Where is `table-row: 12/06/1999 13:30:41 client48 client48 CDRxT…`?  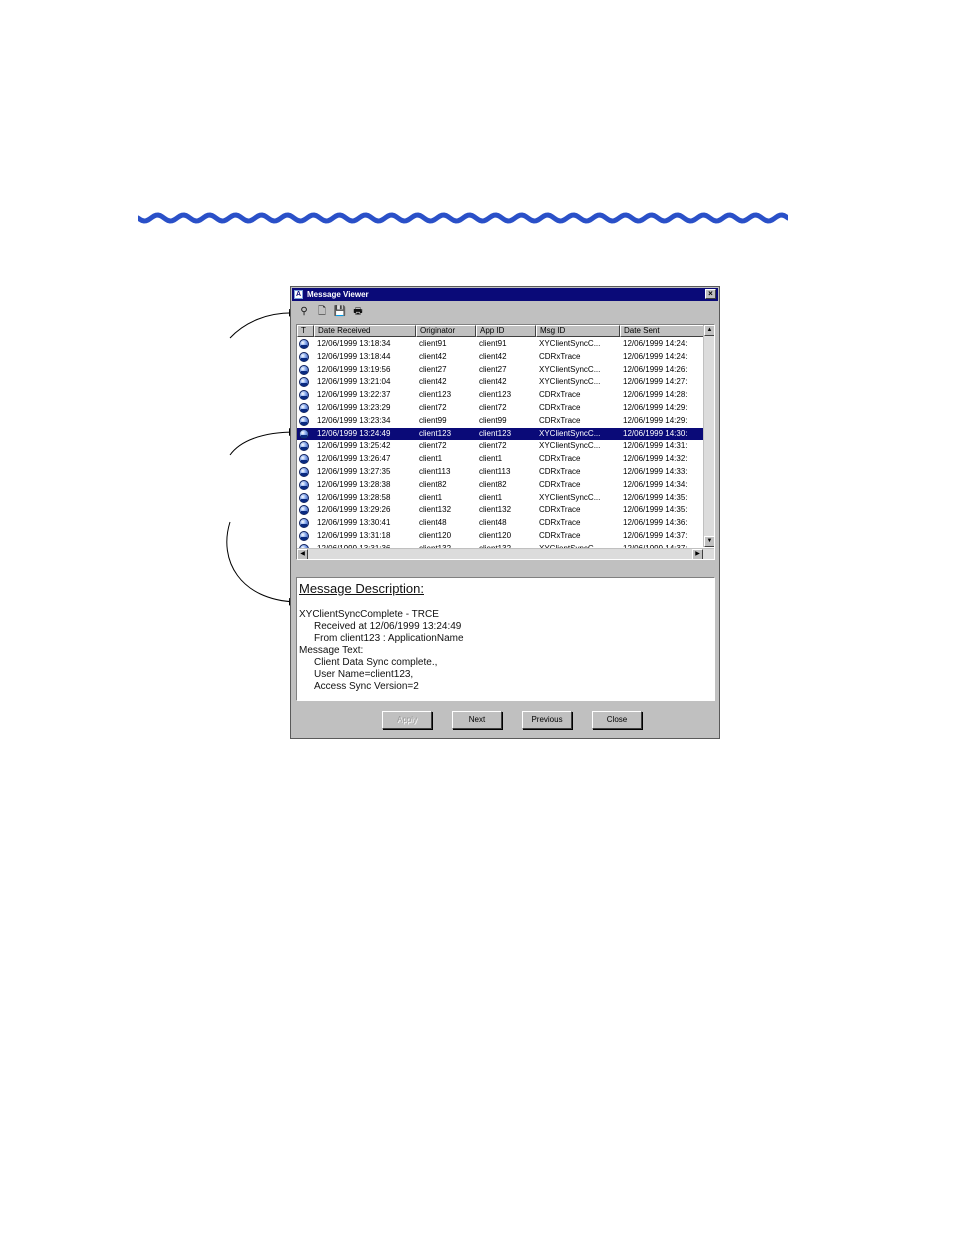
table-row: 12/06/1999 13:30:41 client48 client48 CDRxT… is located at coordinates (500, 523).